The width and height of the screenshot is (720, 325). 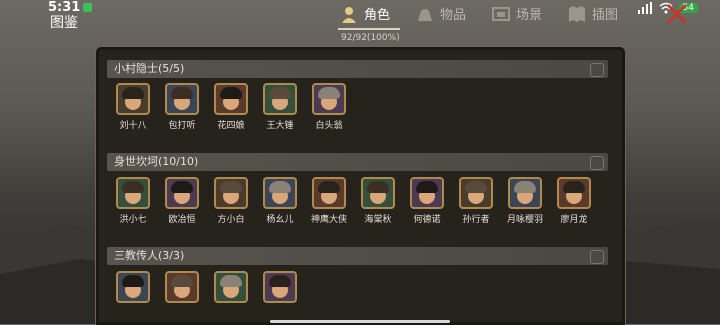 What do you see at coordinates (280, 126) in the screenshot?
I see `character-name: 王大锤` at bounding box center [280, 126].